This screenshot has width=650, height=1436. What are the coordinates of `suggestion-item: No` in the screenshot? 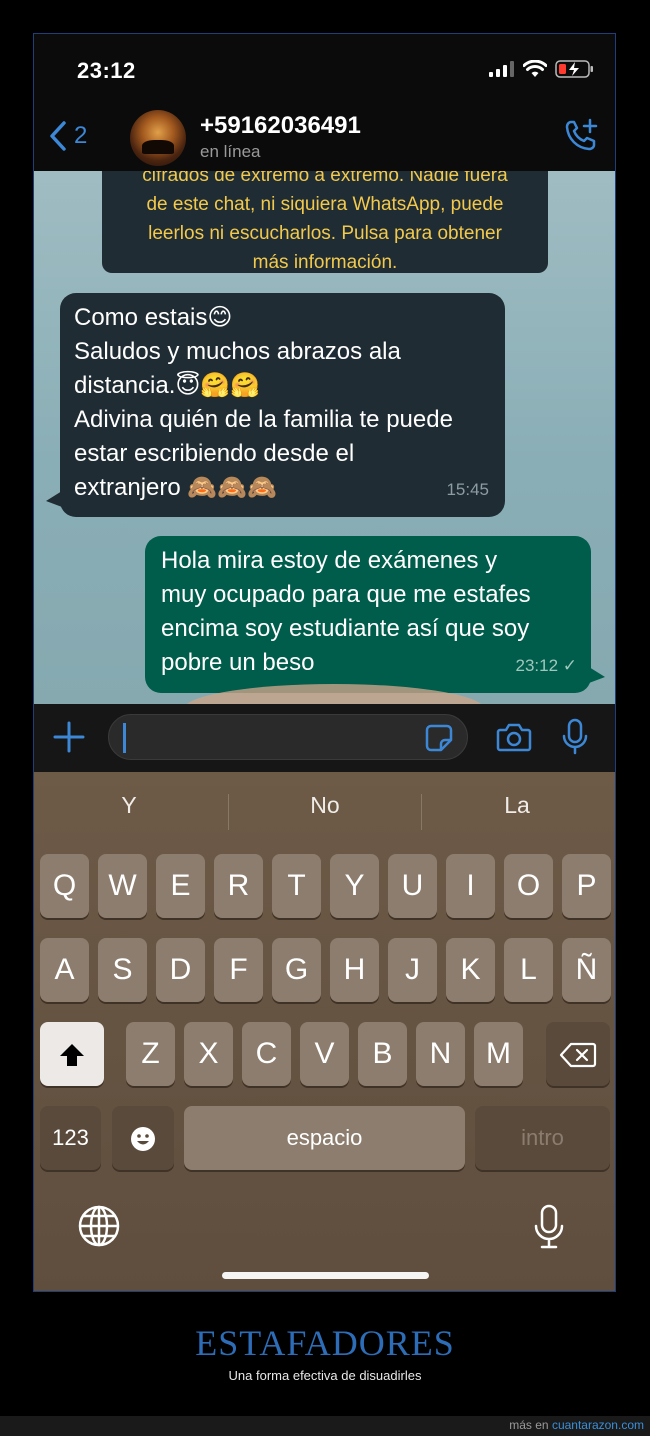 It's located at (325, 805).